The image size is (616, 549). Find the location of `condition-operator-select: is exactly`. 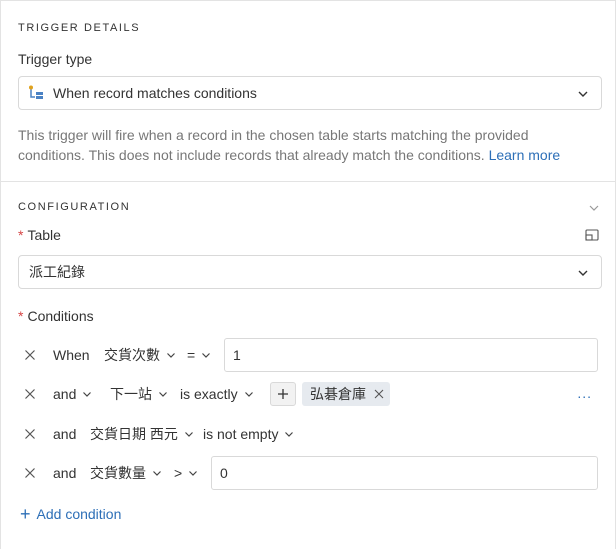

condition-operator-select: is exactly is located at coordinates (225, 394).